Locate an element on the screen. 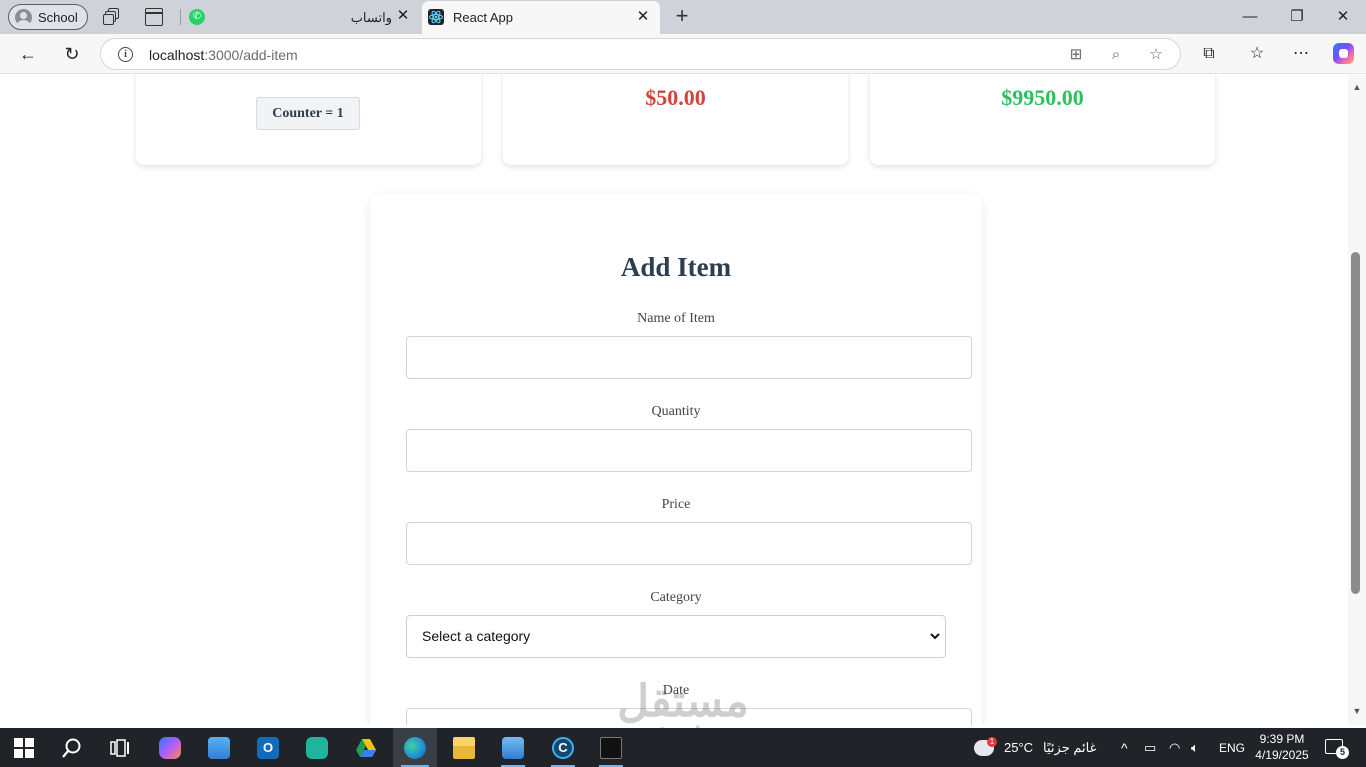 The width and height of the screenshot is (1366, 767). edge-button is located at coordinates (415, 747).